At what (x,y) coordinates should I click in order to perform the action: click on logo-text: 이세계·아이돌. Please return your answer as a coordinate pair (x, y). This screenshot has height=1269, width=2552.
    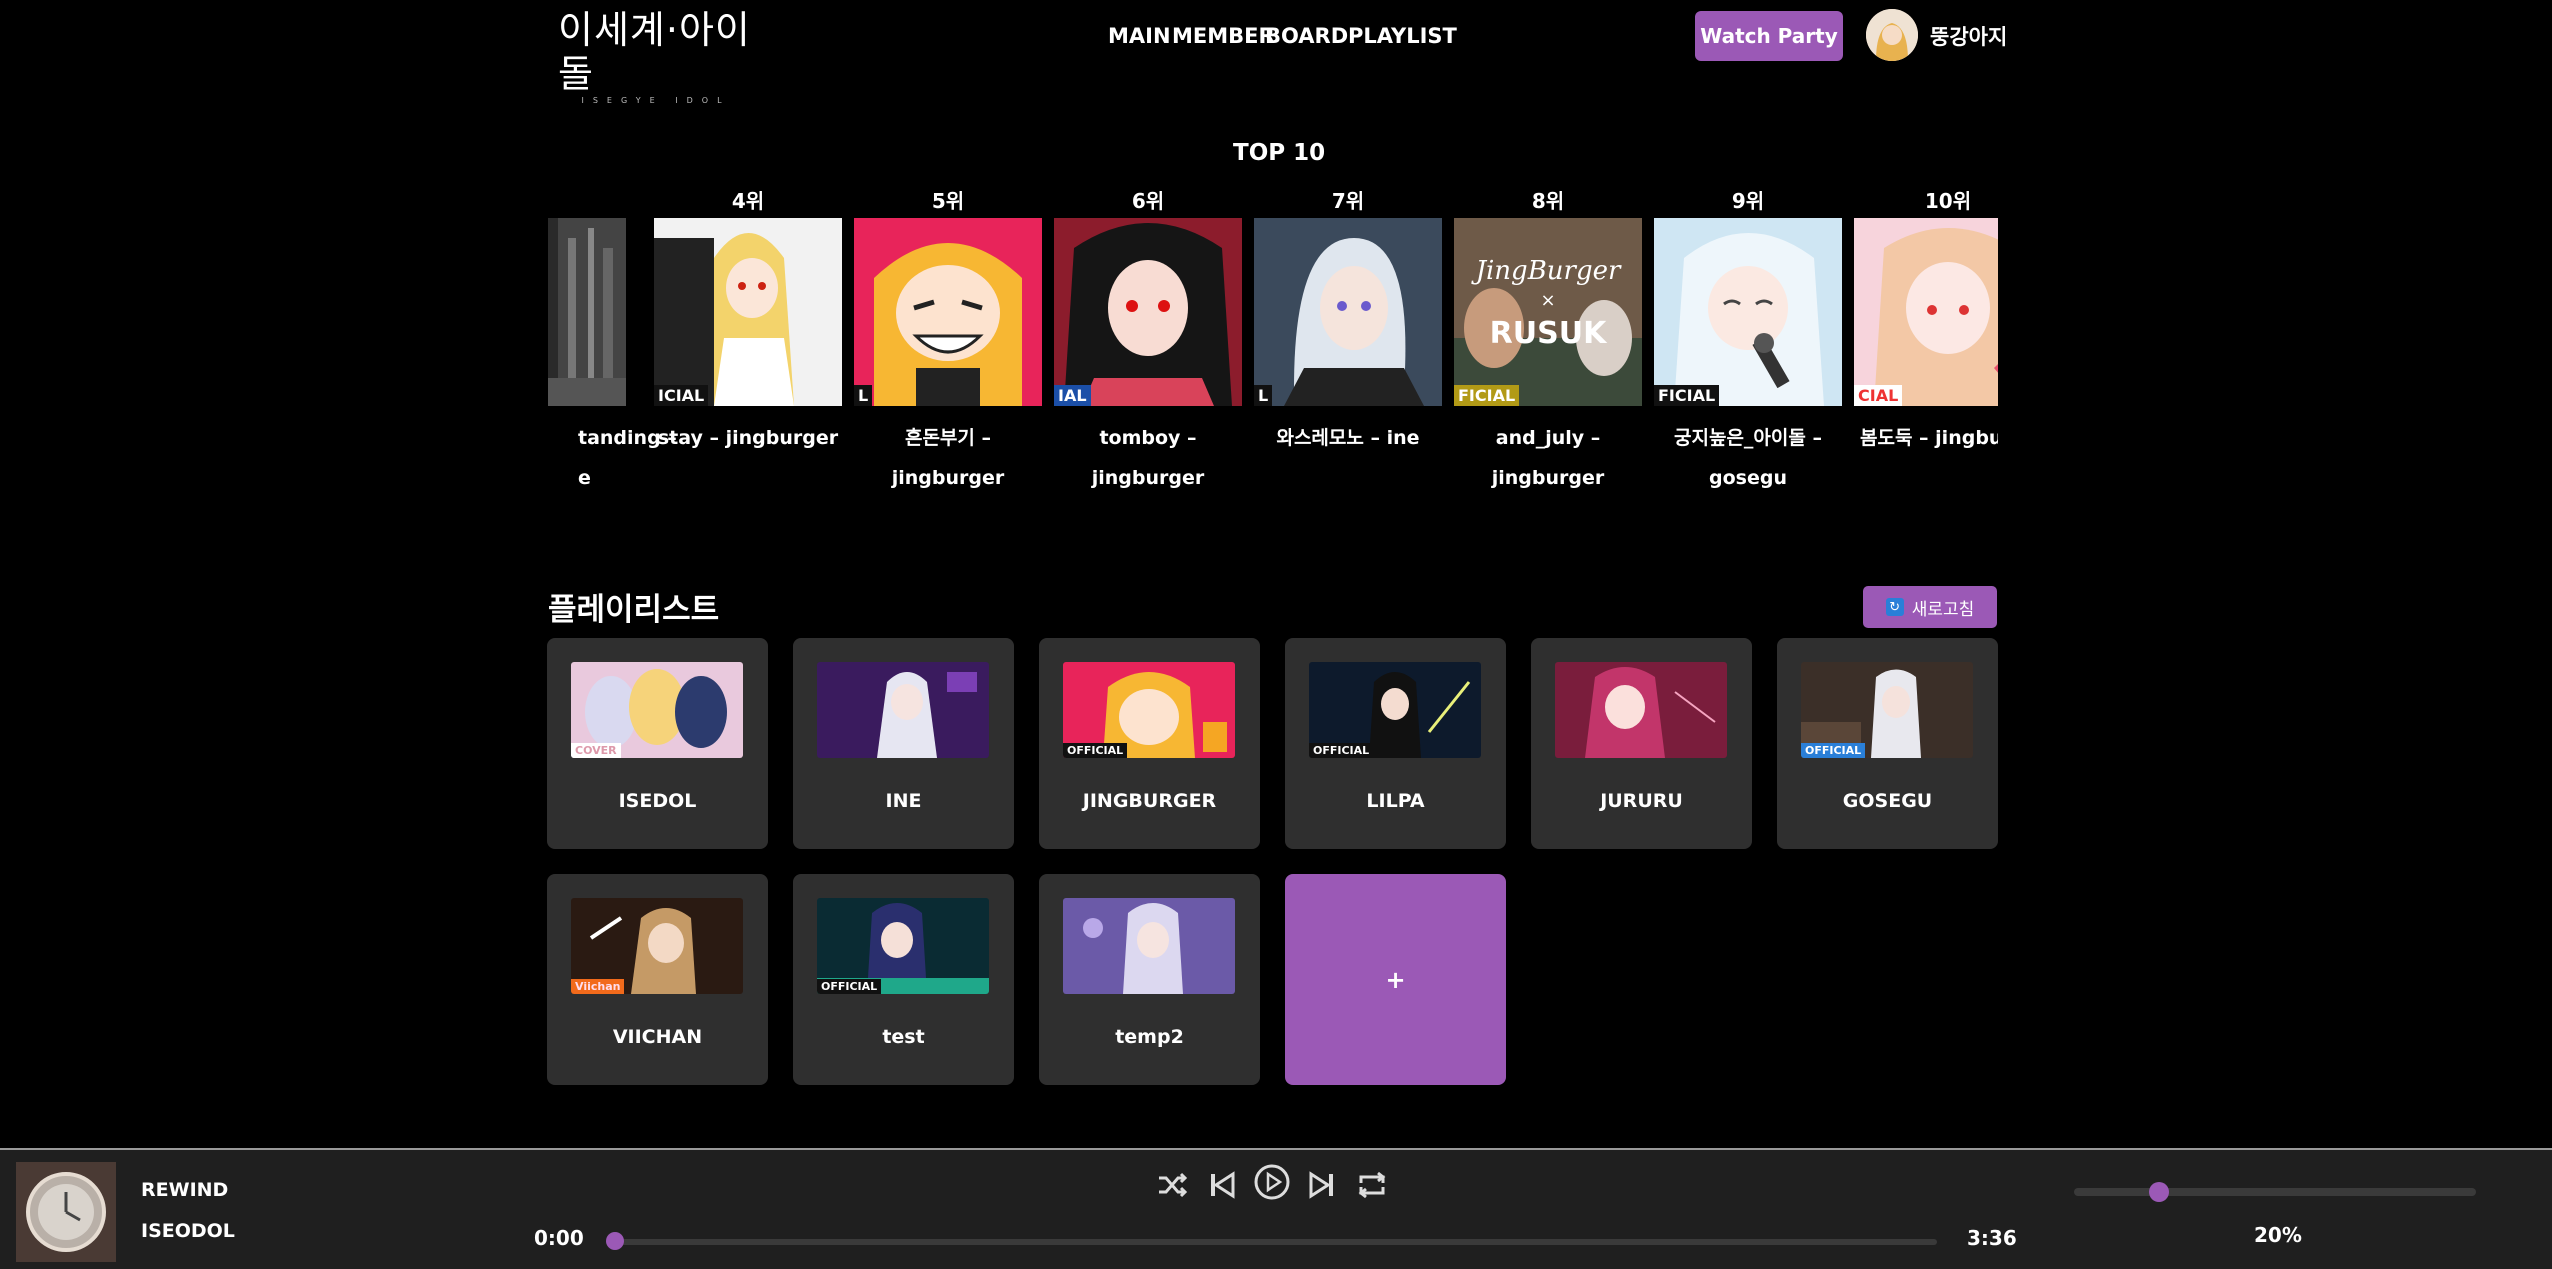
    Looking at the image, I should click on (654, 52).